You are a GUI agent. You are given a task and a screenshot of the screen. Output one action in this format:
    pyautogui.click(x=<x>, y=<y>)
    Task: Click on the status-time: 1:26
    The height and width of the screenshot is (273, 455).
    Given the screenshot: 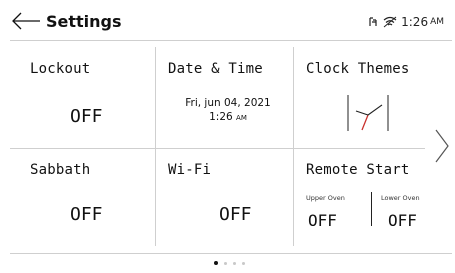 What is the action you would take?
    pyautogui.click(x=415, y=22)
    